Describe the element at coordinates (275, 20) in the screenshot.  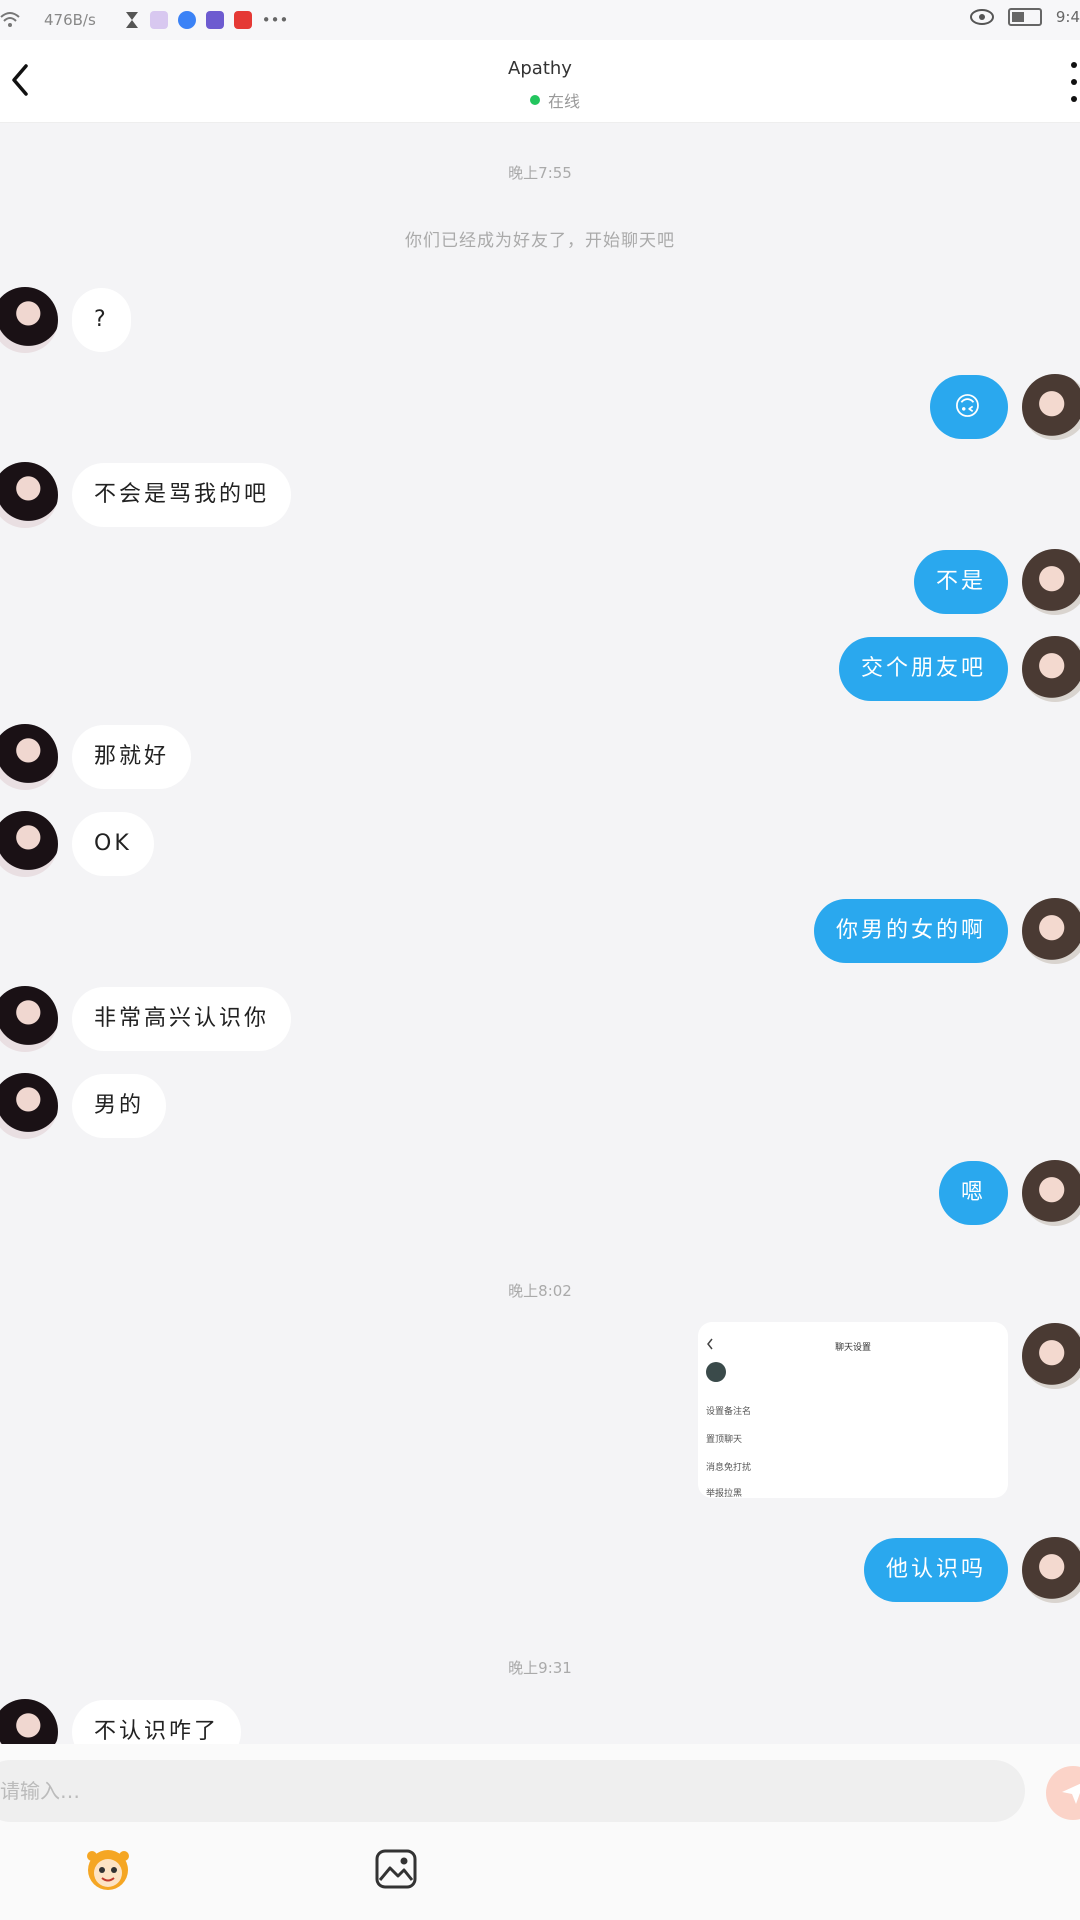
I see `more-notifications-icon: •••` at that location.